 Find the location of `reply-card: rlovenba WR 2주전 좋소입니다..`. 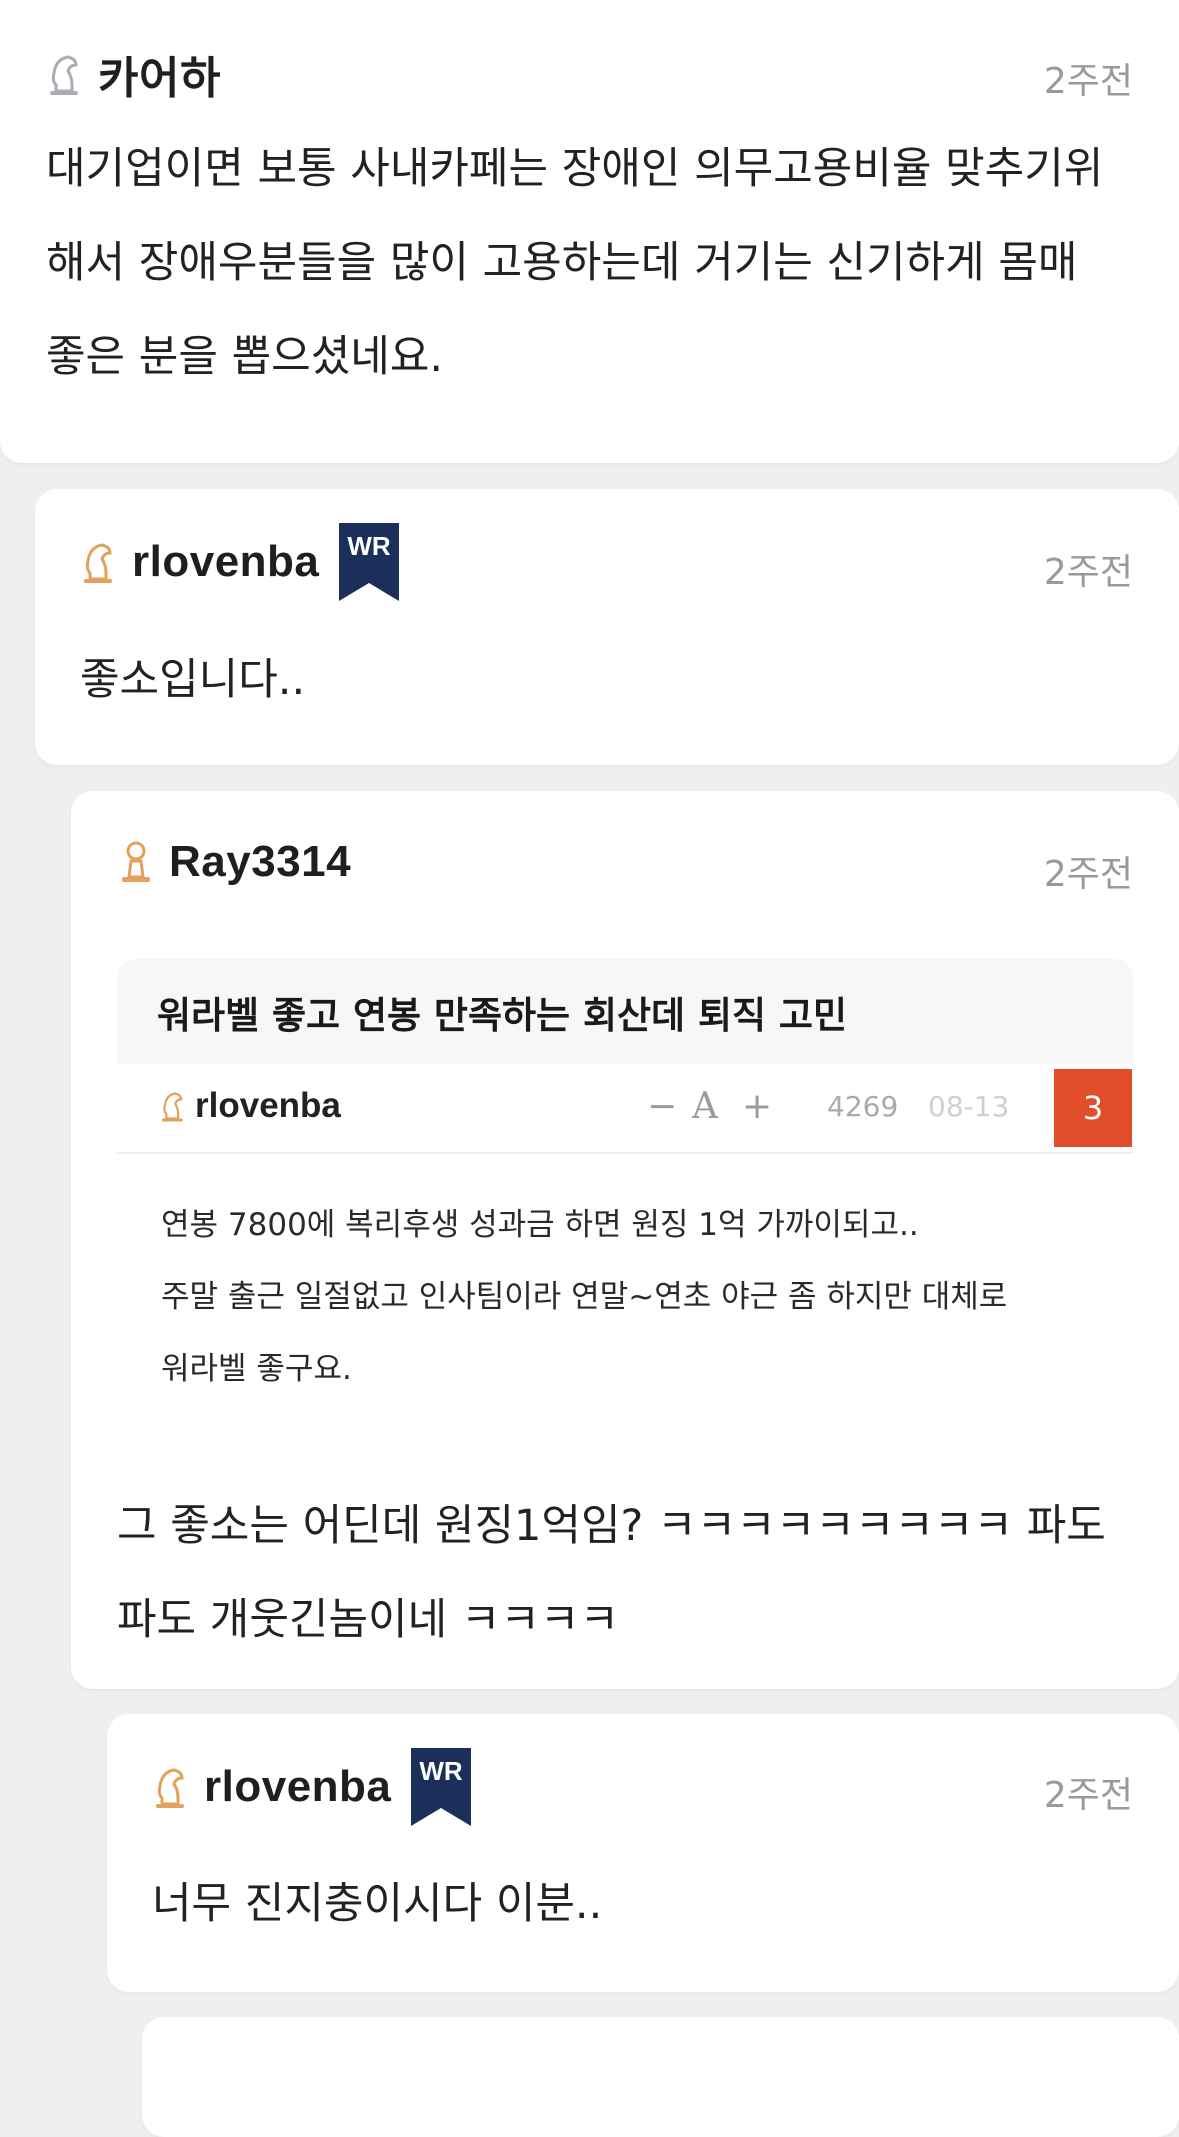

reply-card: rlovenba WR 2주전 좋소입니다.. is located at coordinates (607, 627).